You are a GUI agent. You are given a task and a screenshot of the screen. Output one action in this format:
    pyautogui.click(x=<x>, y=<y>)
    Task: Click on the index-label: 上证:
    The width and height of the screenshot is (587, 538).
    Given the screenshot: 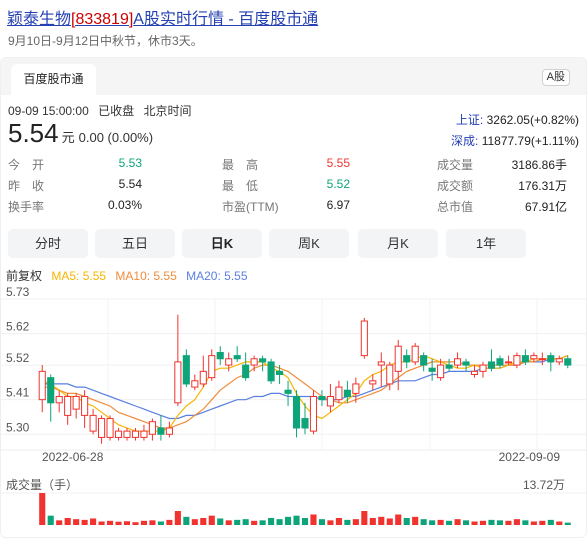 What is the action you would take?
    pyautogui.click(x=469, y=120)
    